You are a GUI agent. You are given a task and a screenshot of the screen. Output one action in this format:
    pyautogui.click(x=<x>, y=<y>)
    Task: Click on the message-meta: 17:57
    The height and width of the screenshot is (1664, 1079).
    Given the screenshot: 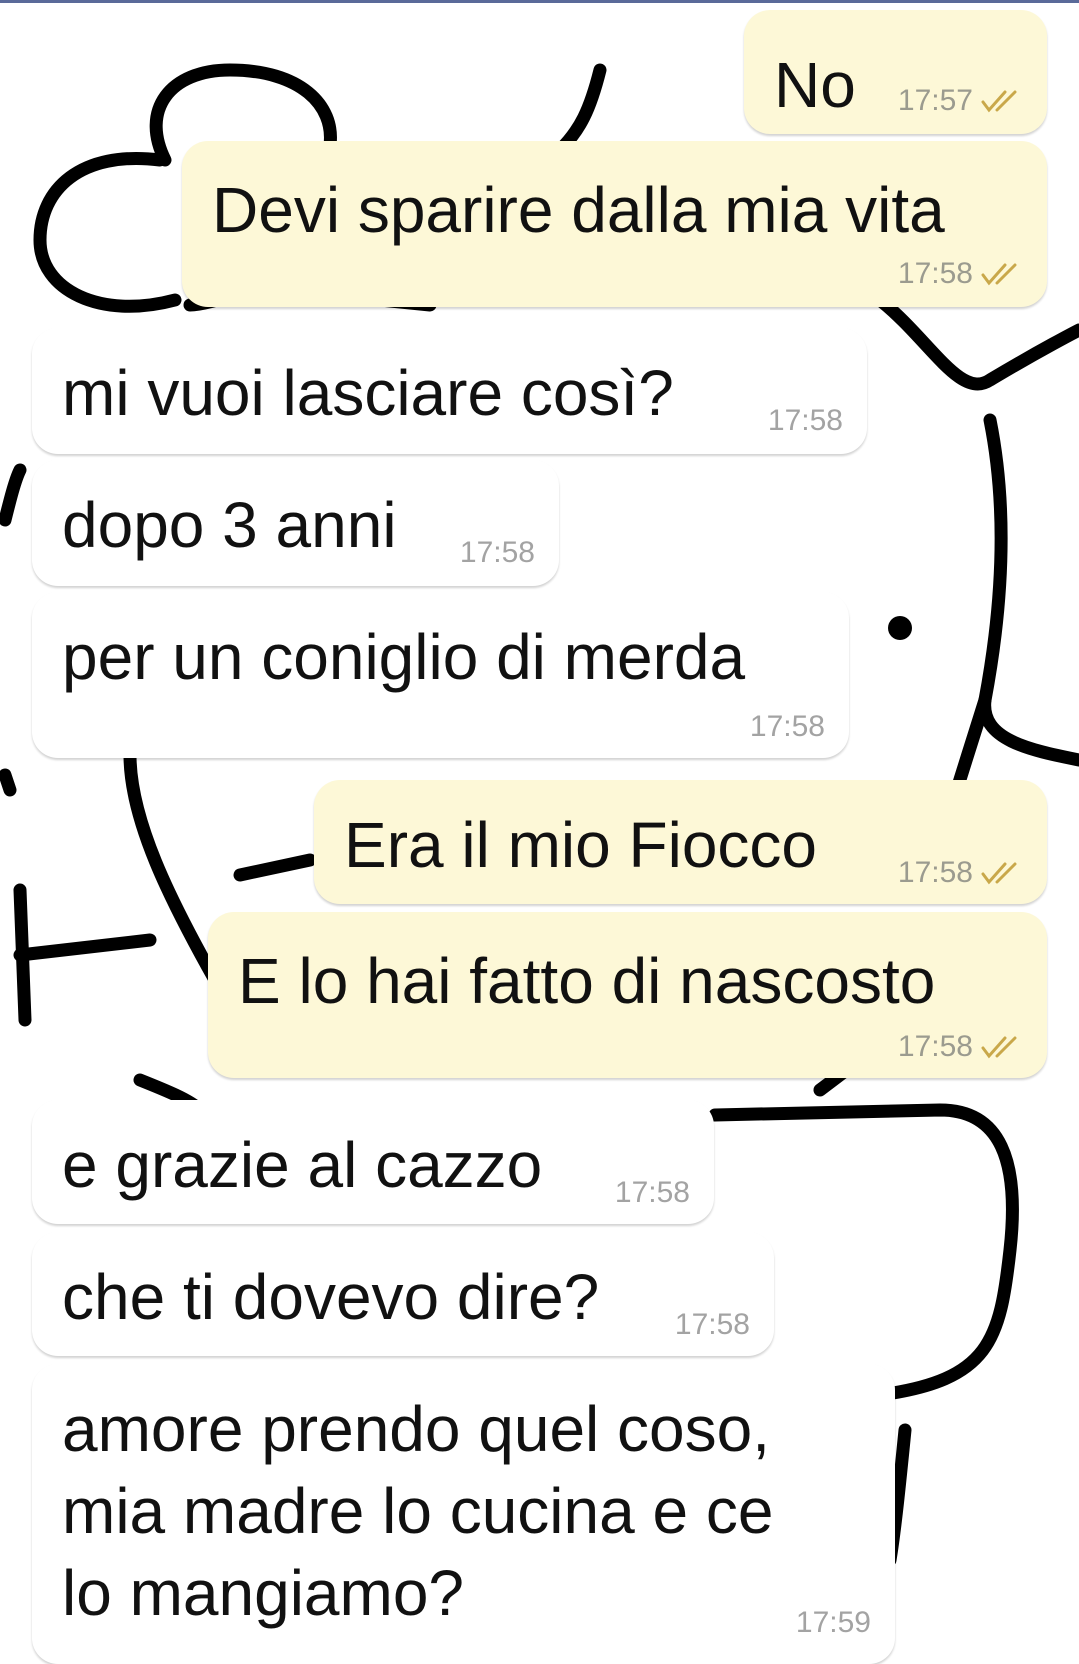 What is the action you would take?
    pyautogui.click(x=961, y=101)
    